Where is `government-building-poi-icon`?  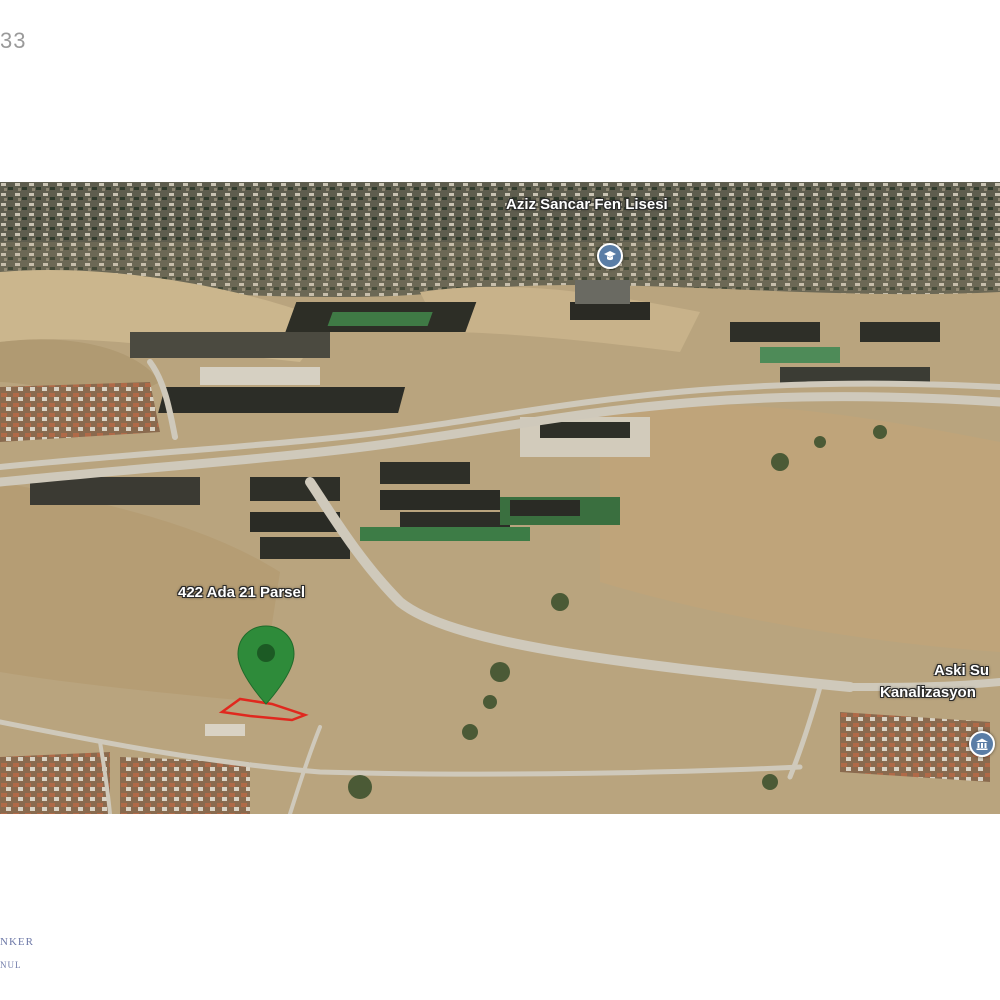
government-building-poi-icon is located at coordinates (982, 744).